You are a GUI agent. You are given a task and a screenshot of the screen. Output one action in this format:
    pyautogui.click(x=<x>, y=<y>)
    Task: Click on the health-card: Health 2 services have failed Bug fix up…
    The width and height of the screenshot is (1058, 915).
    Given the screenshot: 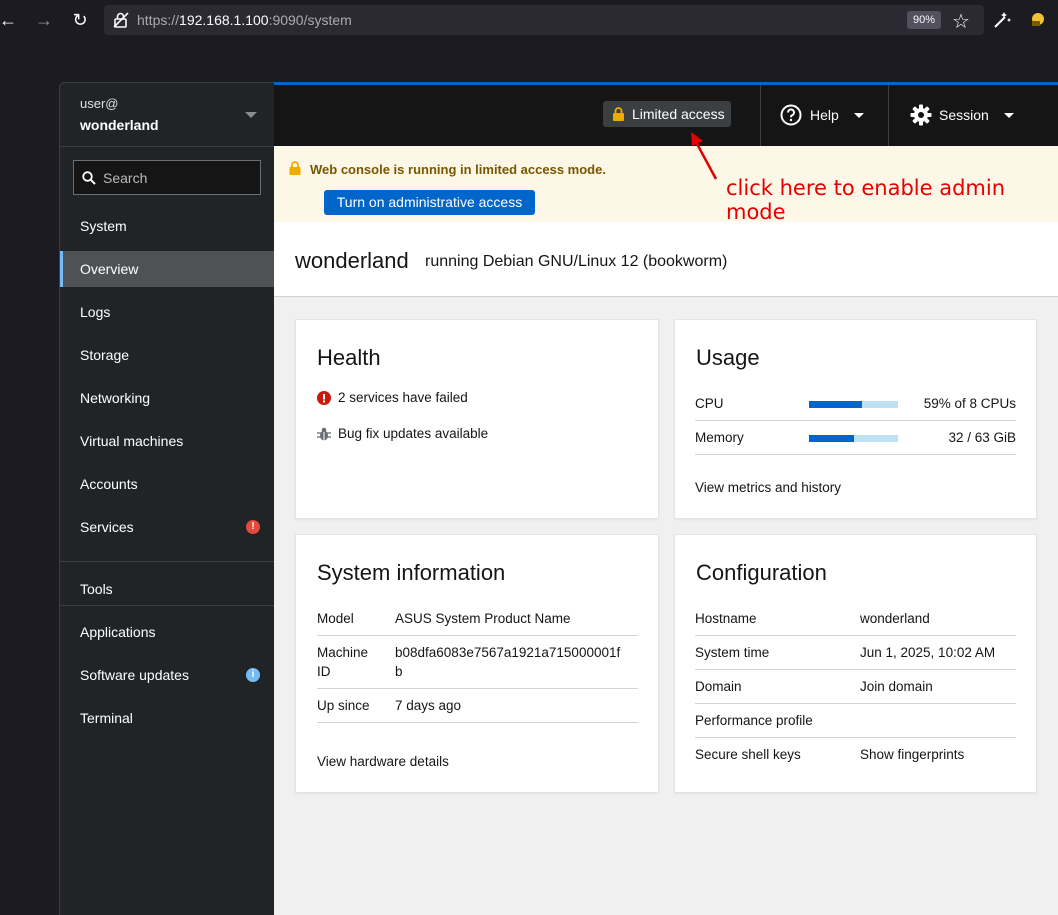 What is the action you would take?
    pyautogui.click(x=477, y=419)
    